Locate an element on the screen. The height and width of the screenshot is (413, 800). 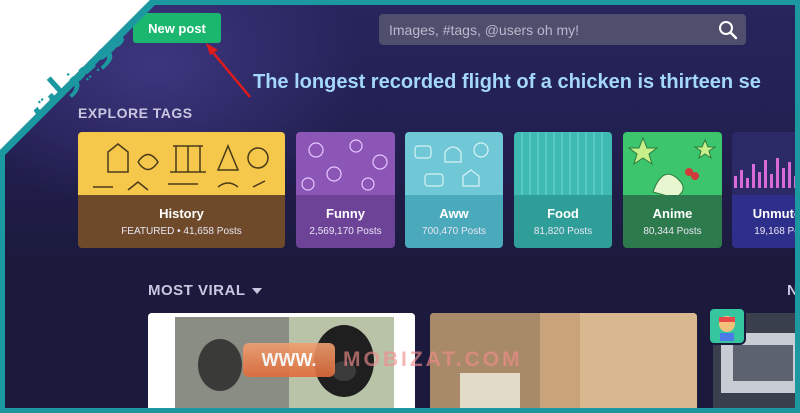
anime-pattern is located at coordinates (672, 163).